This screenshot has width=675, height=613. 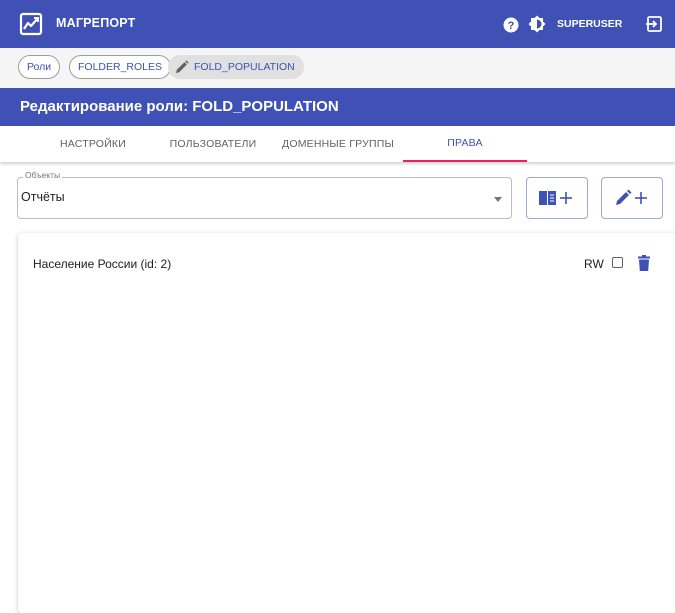 I want to click on rw-label: RW, so click(x=594, y=264).